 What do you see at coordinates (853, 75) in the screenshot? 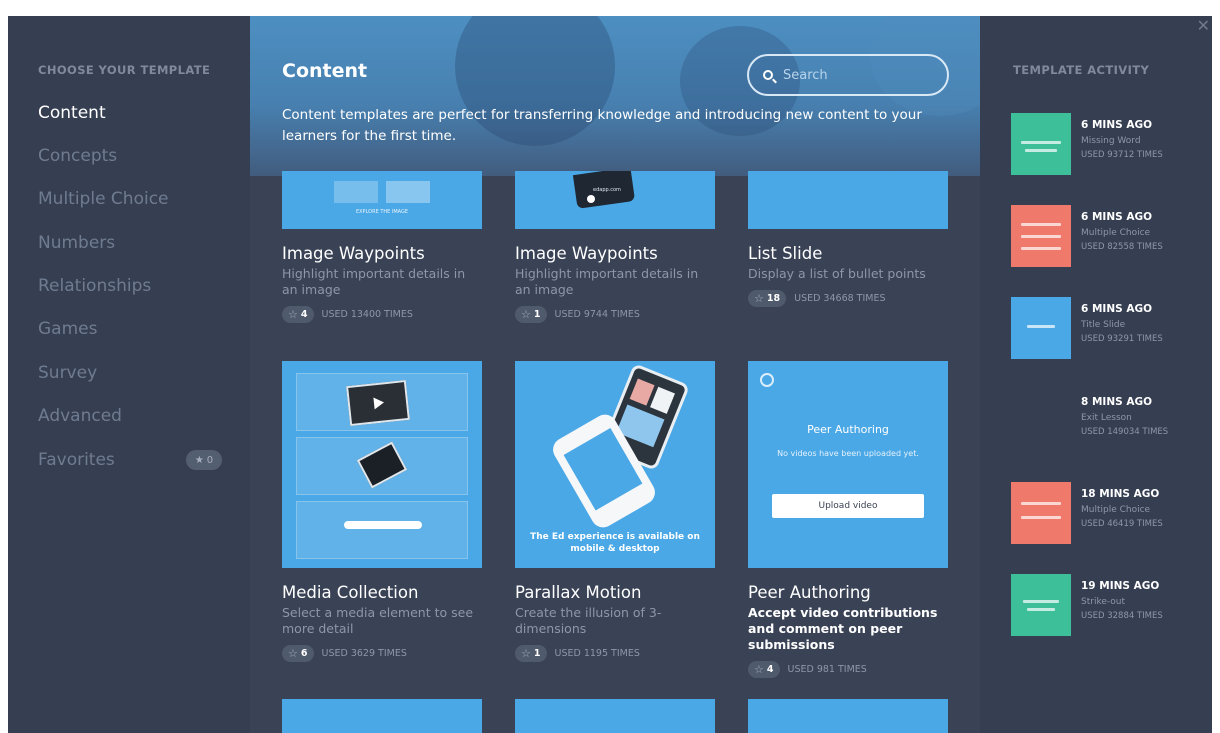
I see `search-input` at bounding box center [853, 75].